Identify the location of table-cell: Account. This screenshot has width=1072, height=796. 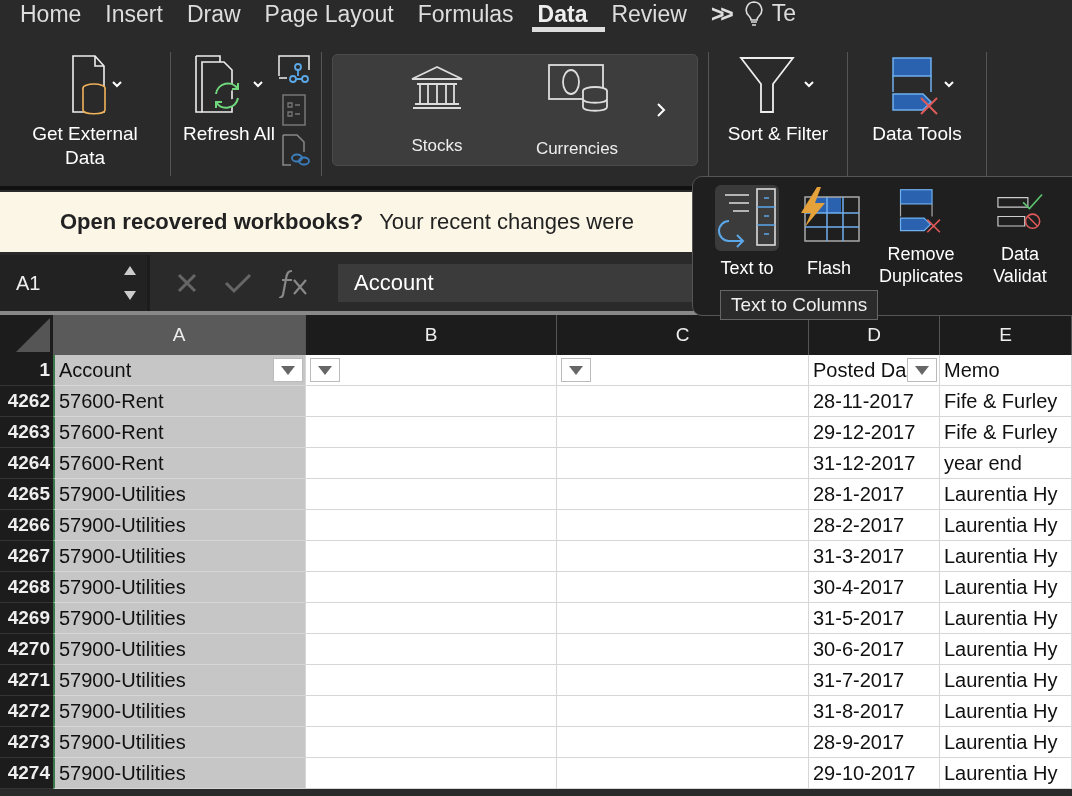
(95, 370).